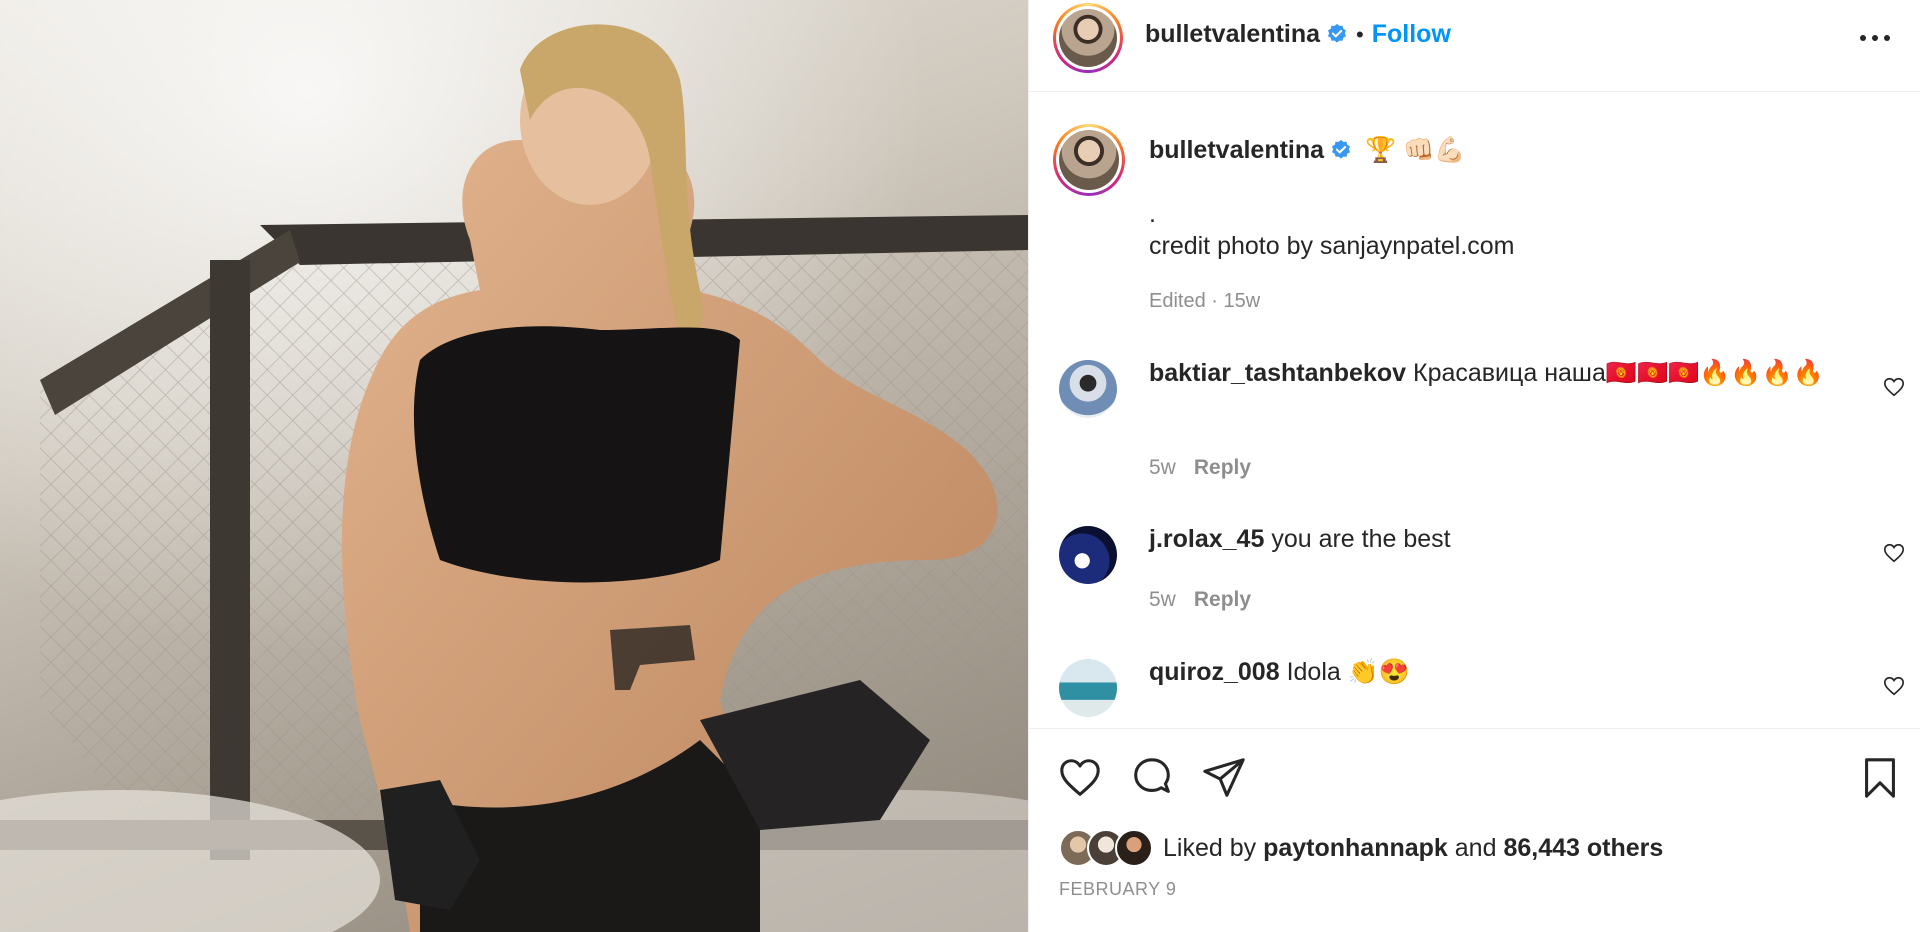 The image size is (1920, 932). What do you see at coordinates (1341, 149) in the screenshot?
I see `caption-verified-badge-icon` at bounding box center [1341, 149].